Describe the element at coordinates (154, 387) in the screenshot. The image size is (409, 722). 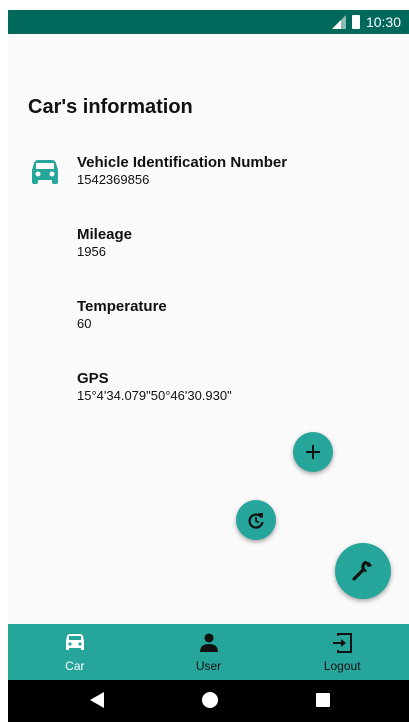
I see `gps-field: GPS 15°4'34.079"50°46'30.930"` at that location.